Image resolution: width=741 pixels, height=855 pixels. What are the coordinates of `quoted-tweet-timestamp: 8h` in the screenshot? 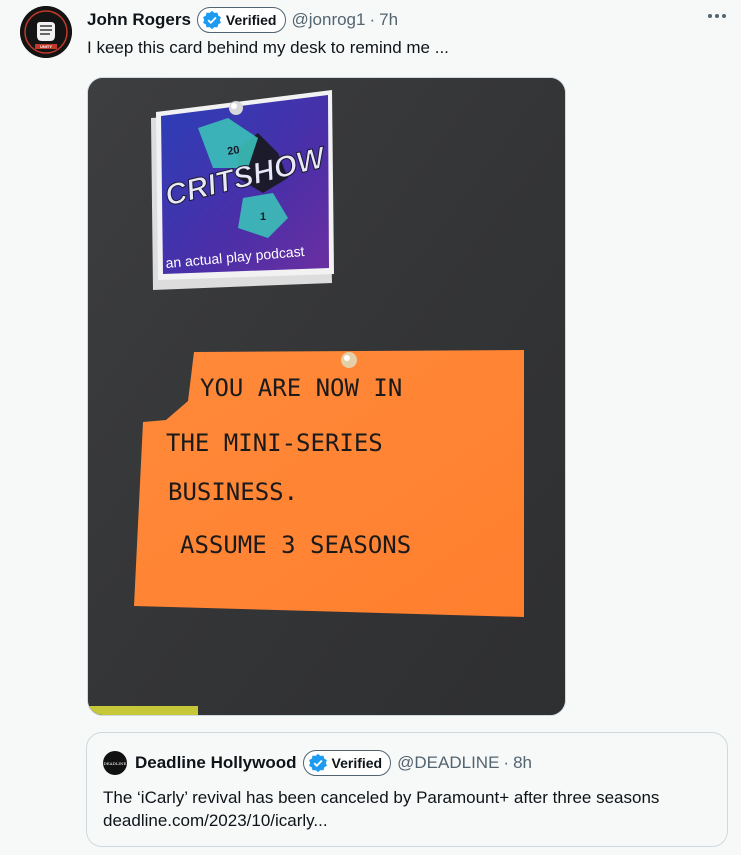 It's located at (523, 762).